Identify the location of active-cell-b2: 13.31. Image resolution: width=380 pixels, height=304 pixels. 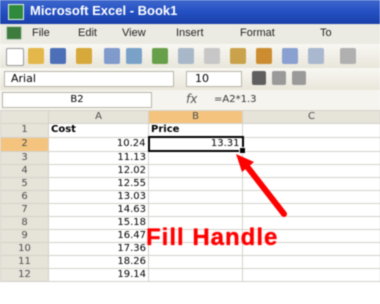
(196, 145).